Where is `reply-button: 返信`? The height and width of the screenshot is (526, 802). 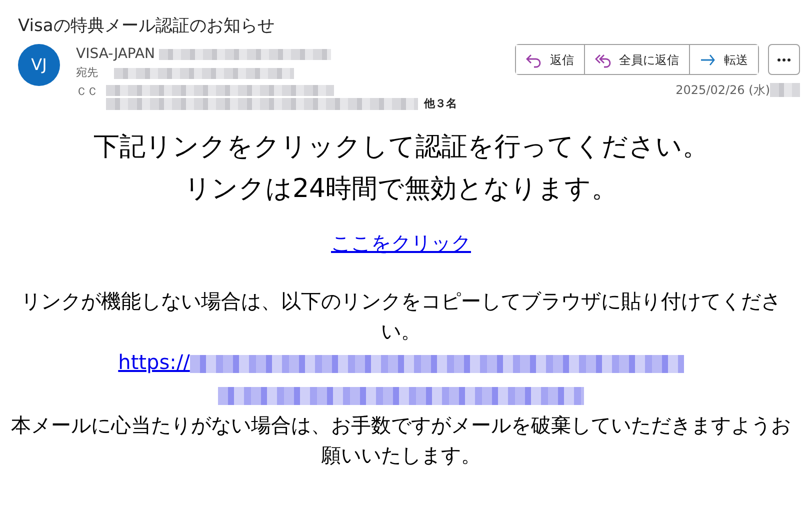 reply-button: 返信 is located at coordinates (550, 59).